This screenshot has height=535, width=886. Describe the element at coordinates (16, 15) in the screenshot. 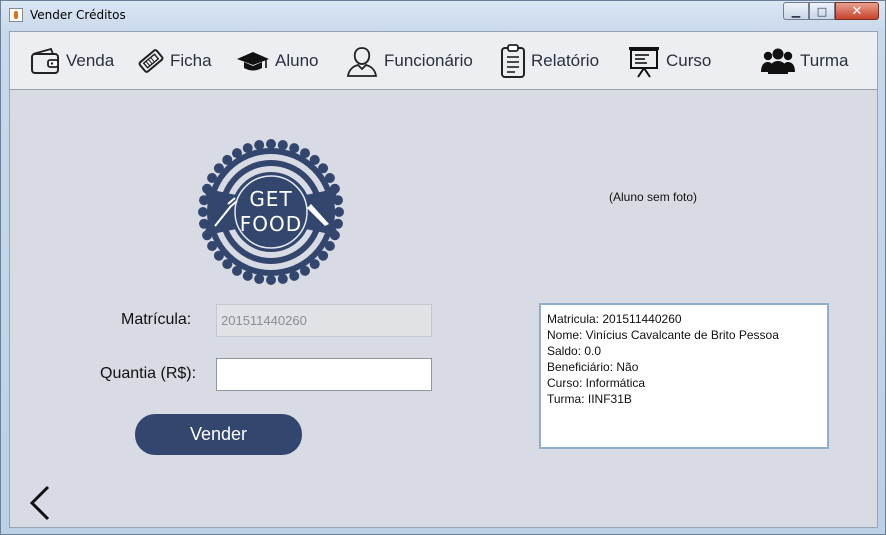

I see `java-app-icon` at that location.